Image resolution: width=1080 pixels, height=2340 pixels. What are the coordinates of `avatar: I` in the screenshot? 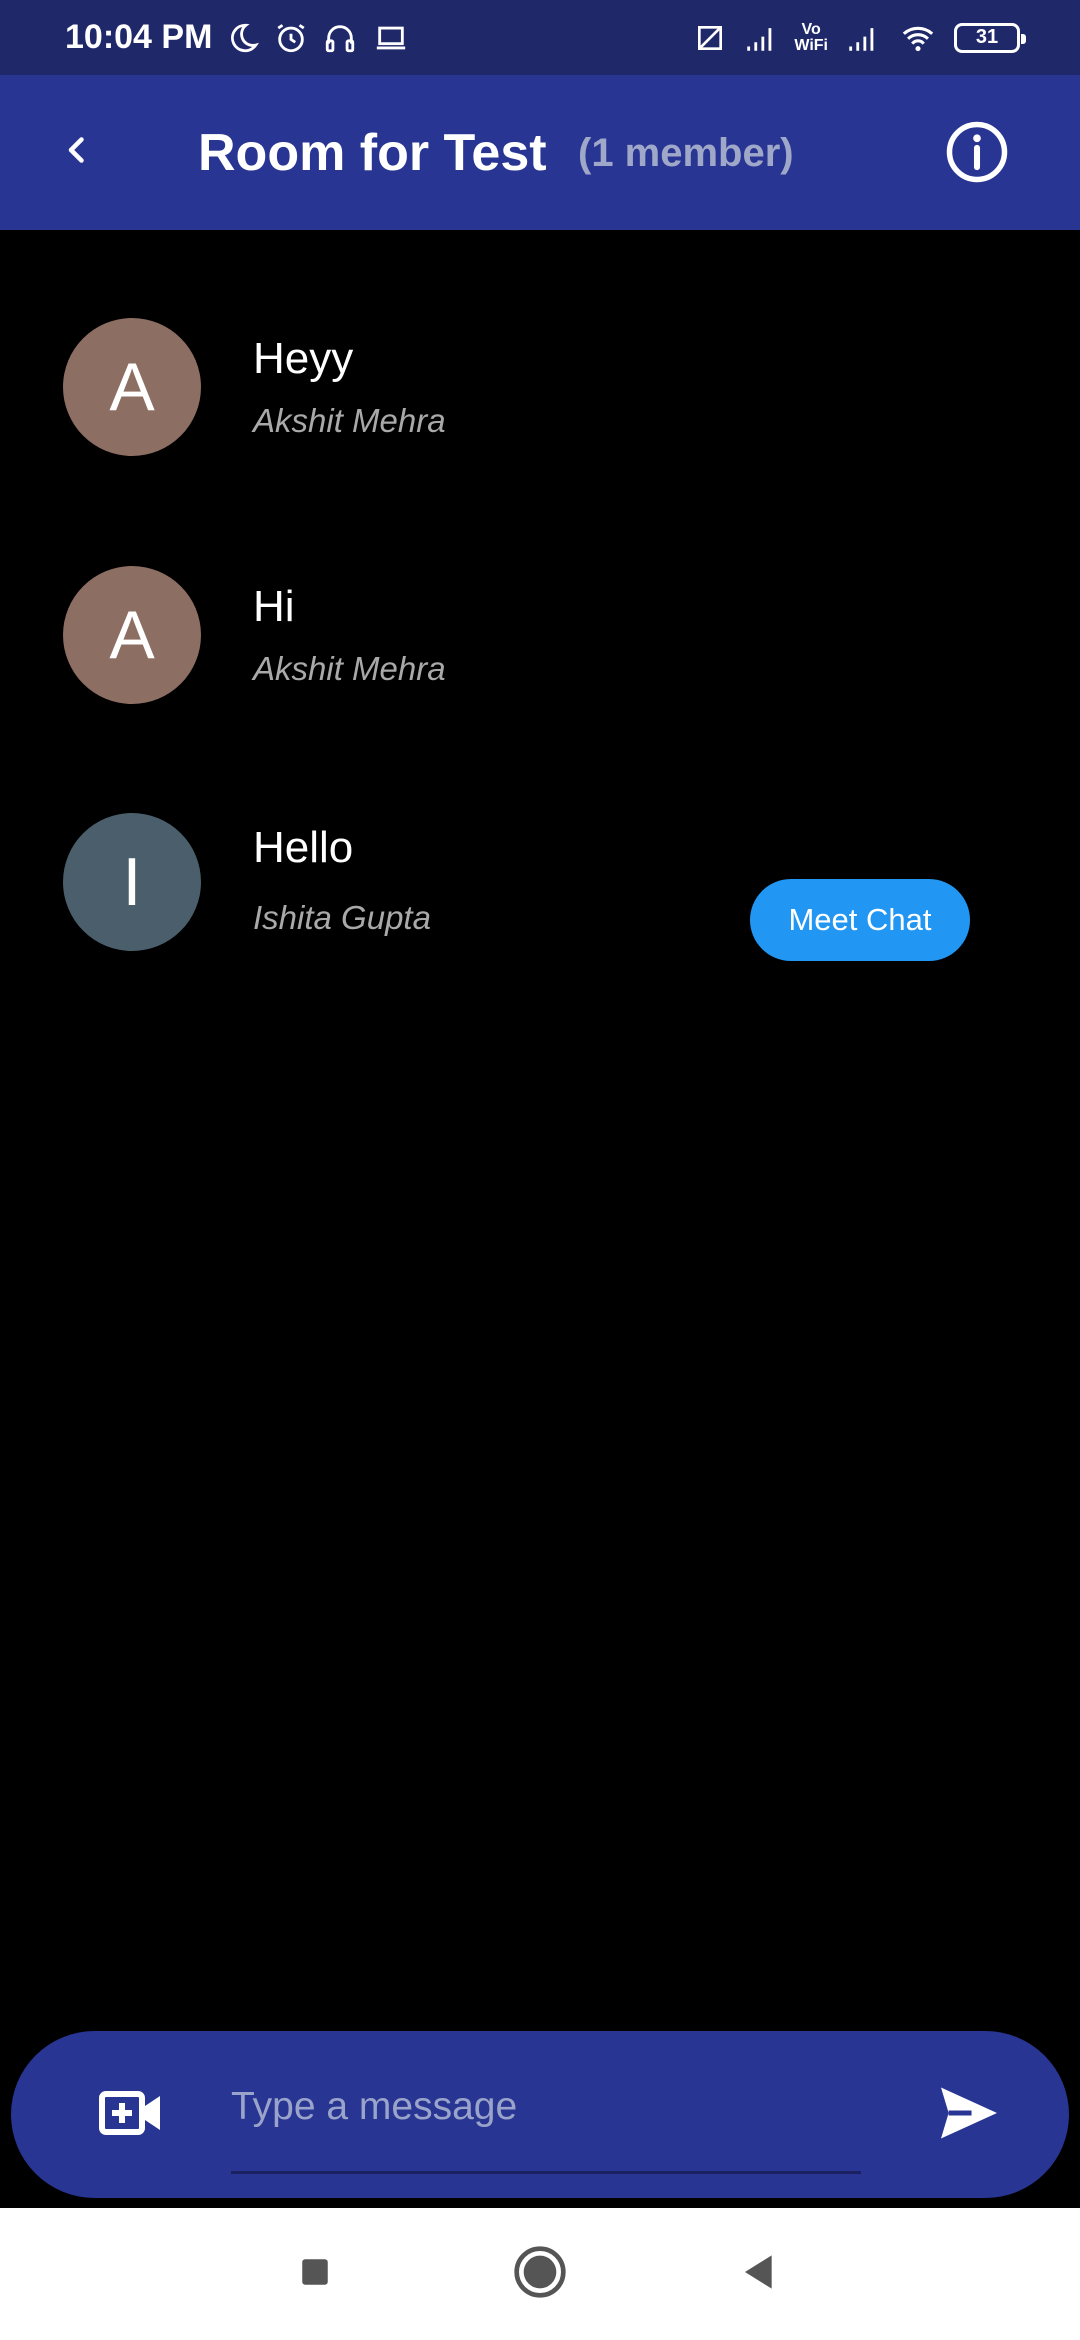 It's located at (132, 882).